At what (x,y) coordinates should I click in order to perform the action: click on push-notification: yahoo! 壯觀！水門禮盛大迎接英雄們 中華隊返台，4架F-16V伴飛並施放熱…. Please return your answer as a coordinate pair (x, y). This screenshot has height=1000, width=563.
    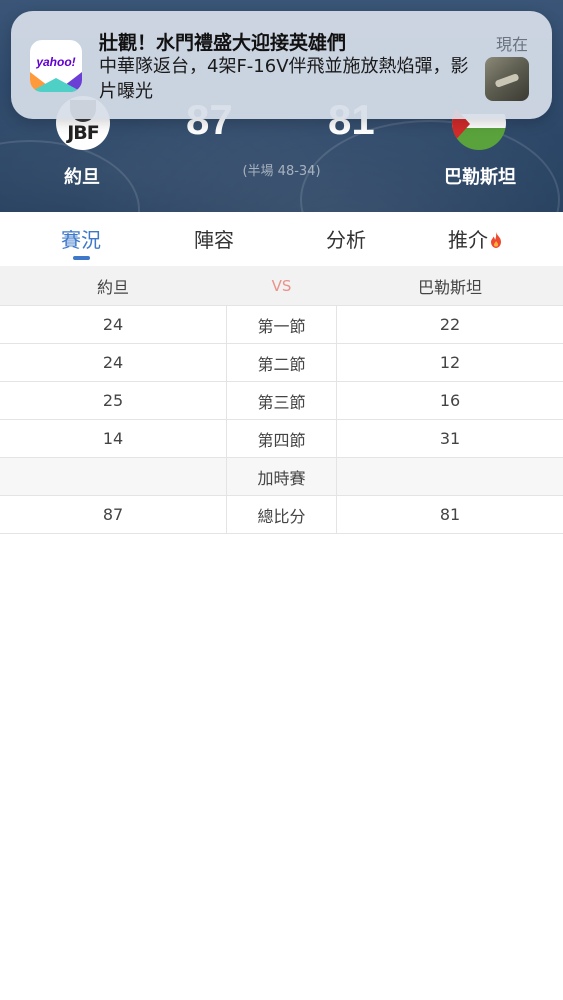
    Looking at the image, I should click on (281, 65).